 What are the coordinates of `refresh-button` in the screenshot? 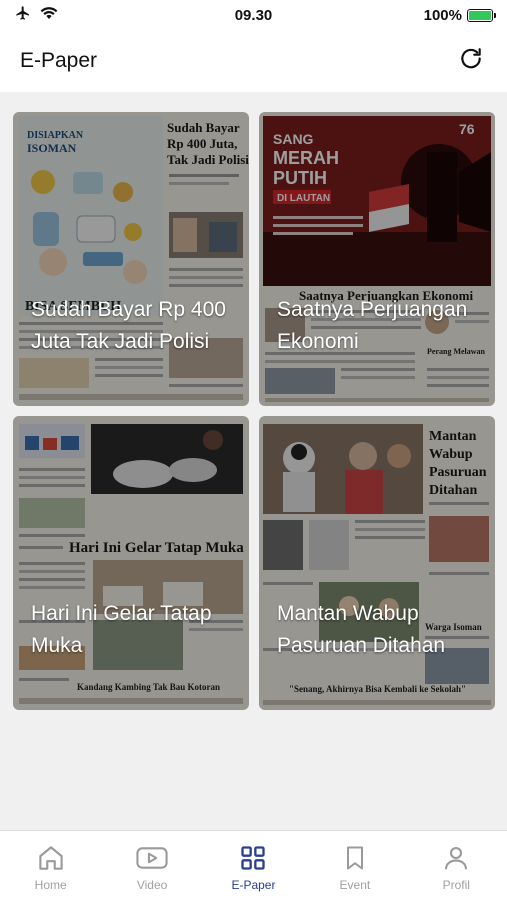 It's located at (471, 61).